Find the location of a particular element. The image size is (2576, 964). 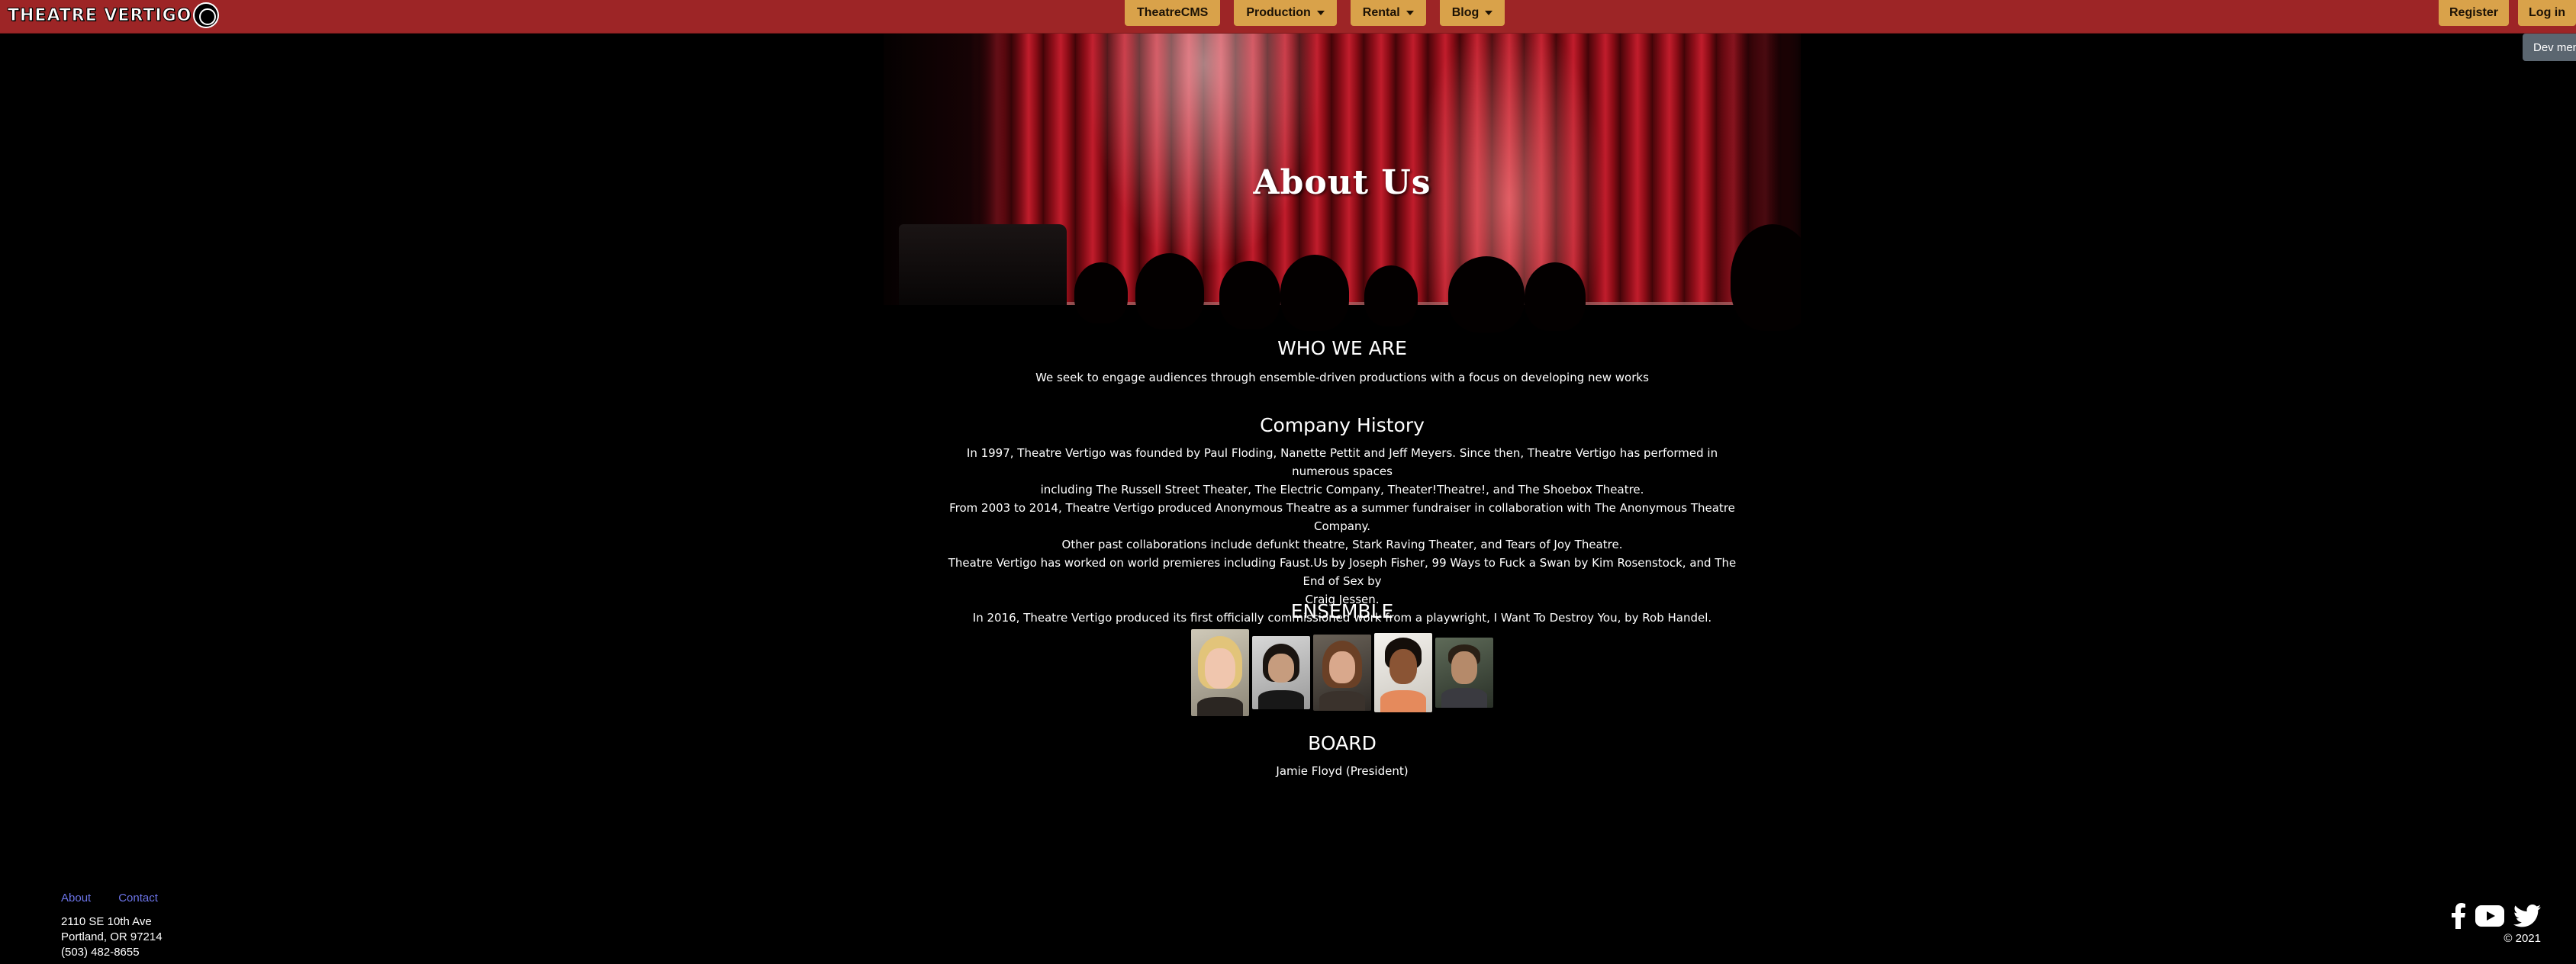

twitter-icon is located at coordinates (2527, 918).